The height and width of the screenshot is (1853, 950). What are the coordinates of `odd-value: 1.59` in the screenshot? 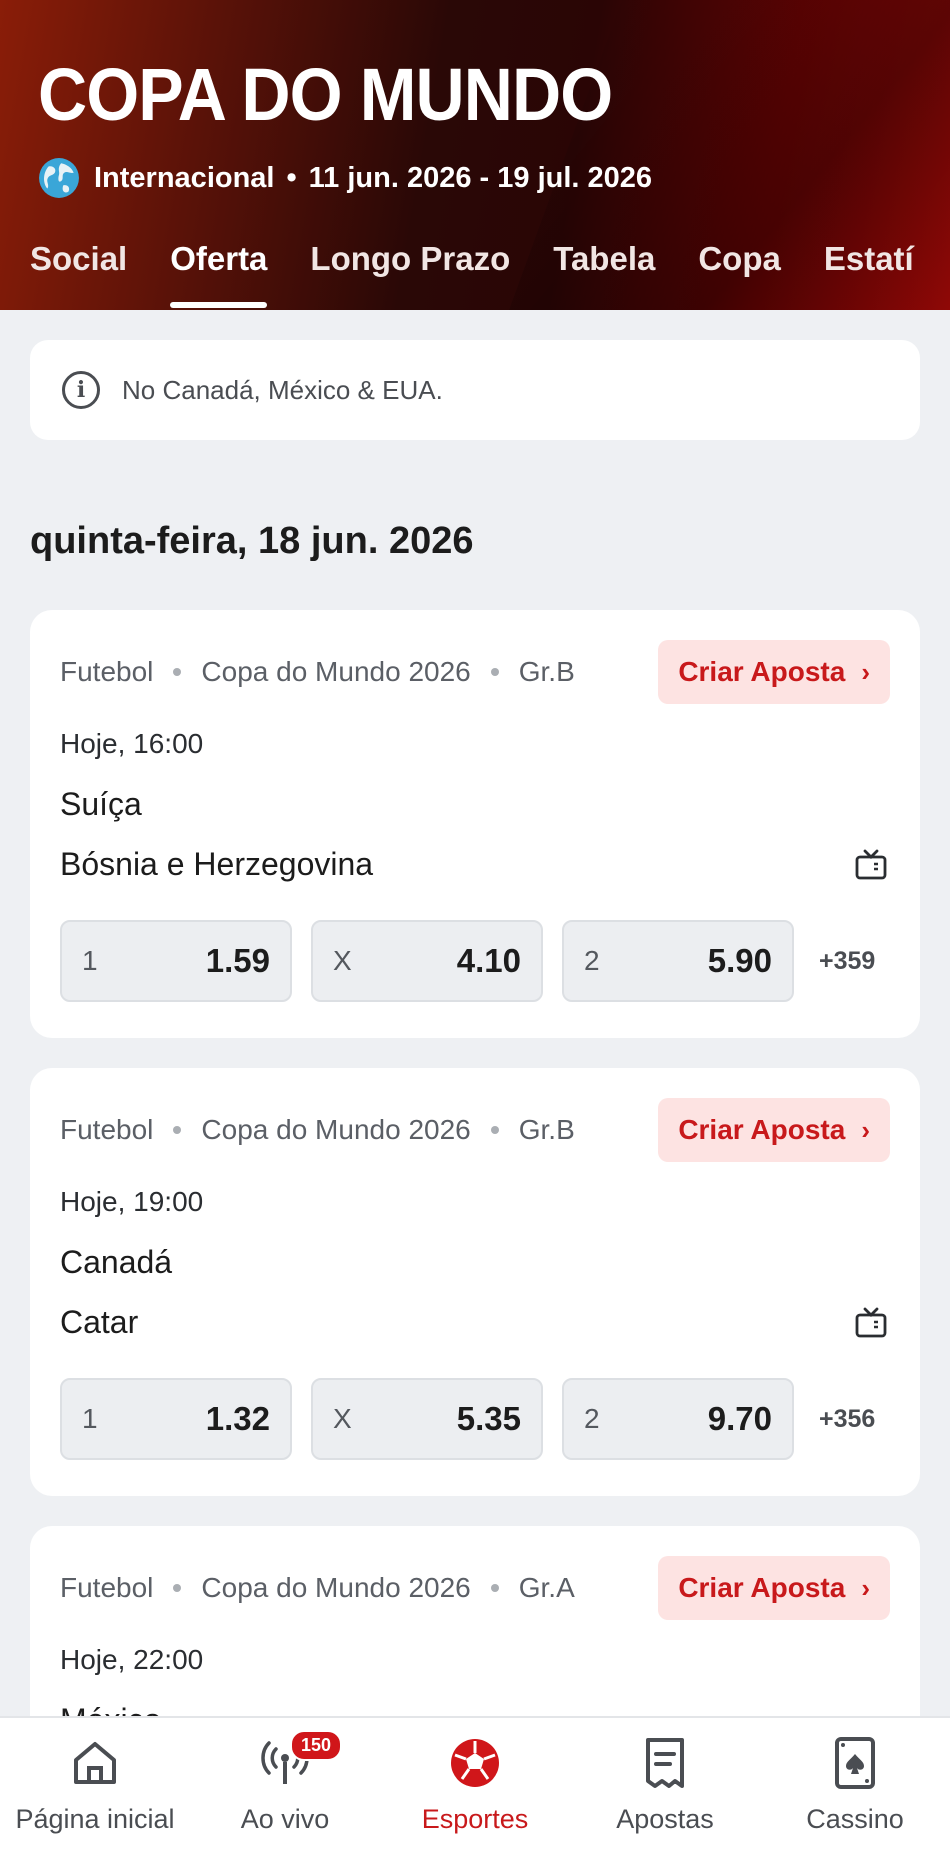 It's located at (237, 960).